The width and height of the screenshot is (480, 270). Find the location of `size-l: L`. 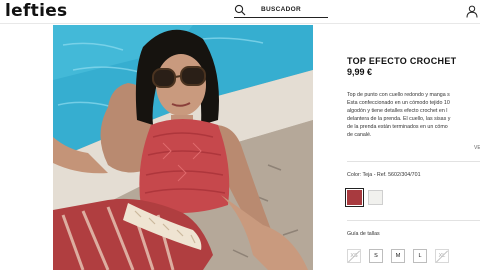

size-l: L is located at coordinates (420, 256).